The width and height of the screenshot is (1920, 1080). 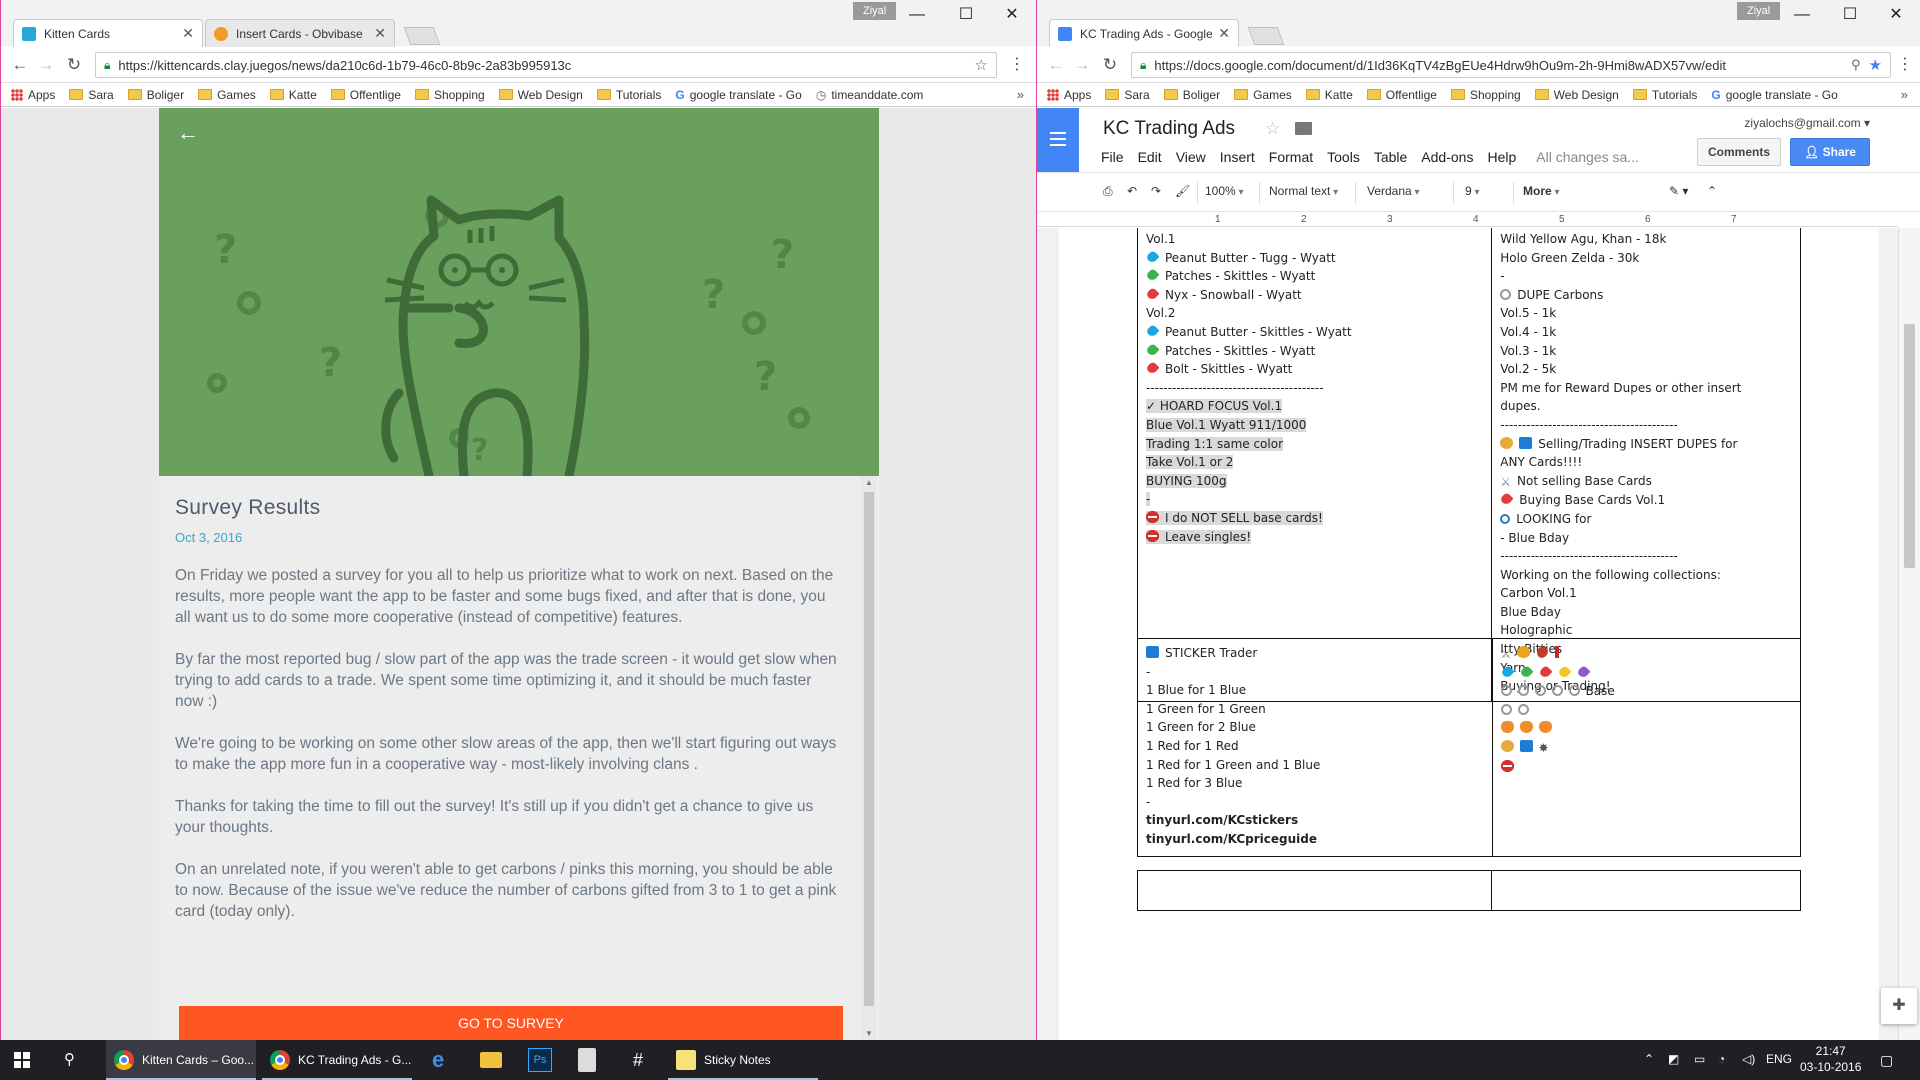 What do you see at coordinates (1909, 446) in the screenshot?
I see `scrollbar-thumb` at bounding box center [1909, 446].